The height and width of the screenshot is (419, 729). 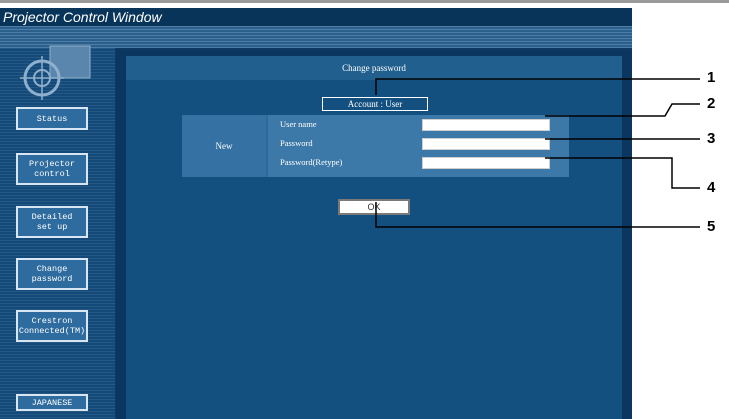 I want to click on callout-2: 2, so click(x=711, y=103).